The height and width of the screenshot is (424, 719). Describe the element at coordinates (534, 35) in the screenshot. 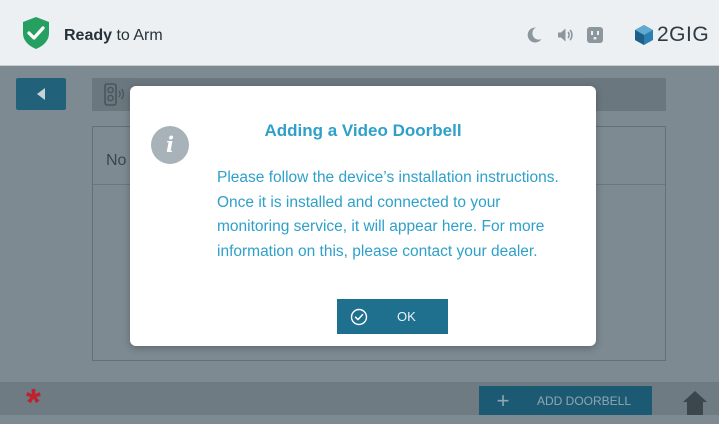

I see `moon-icon` at that location.